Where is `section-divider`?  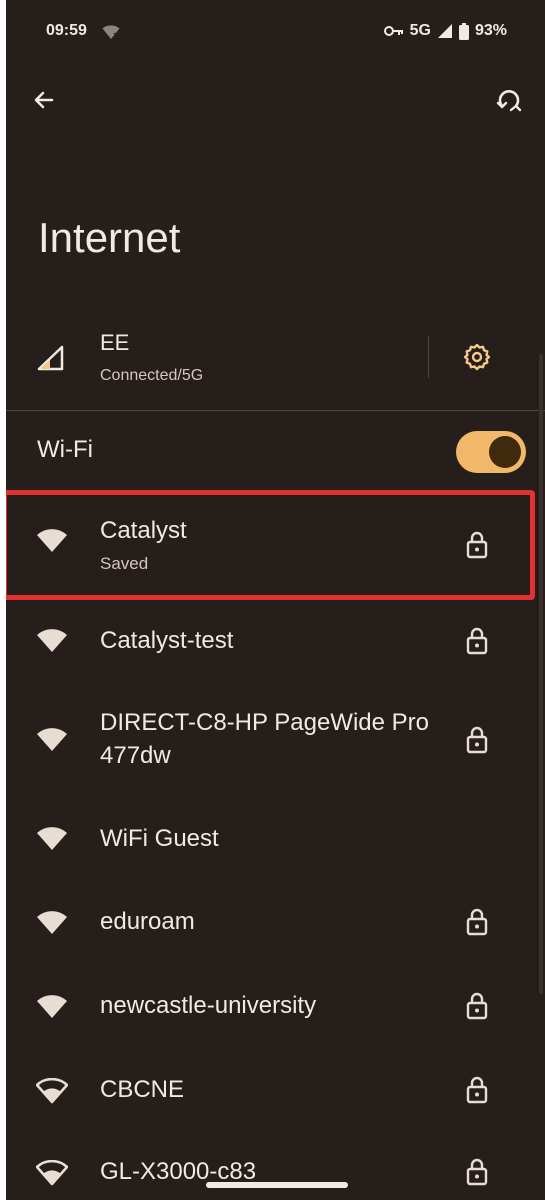
section-divider is located at coordinates (275, 410).